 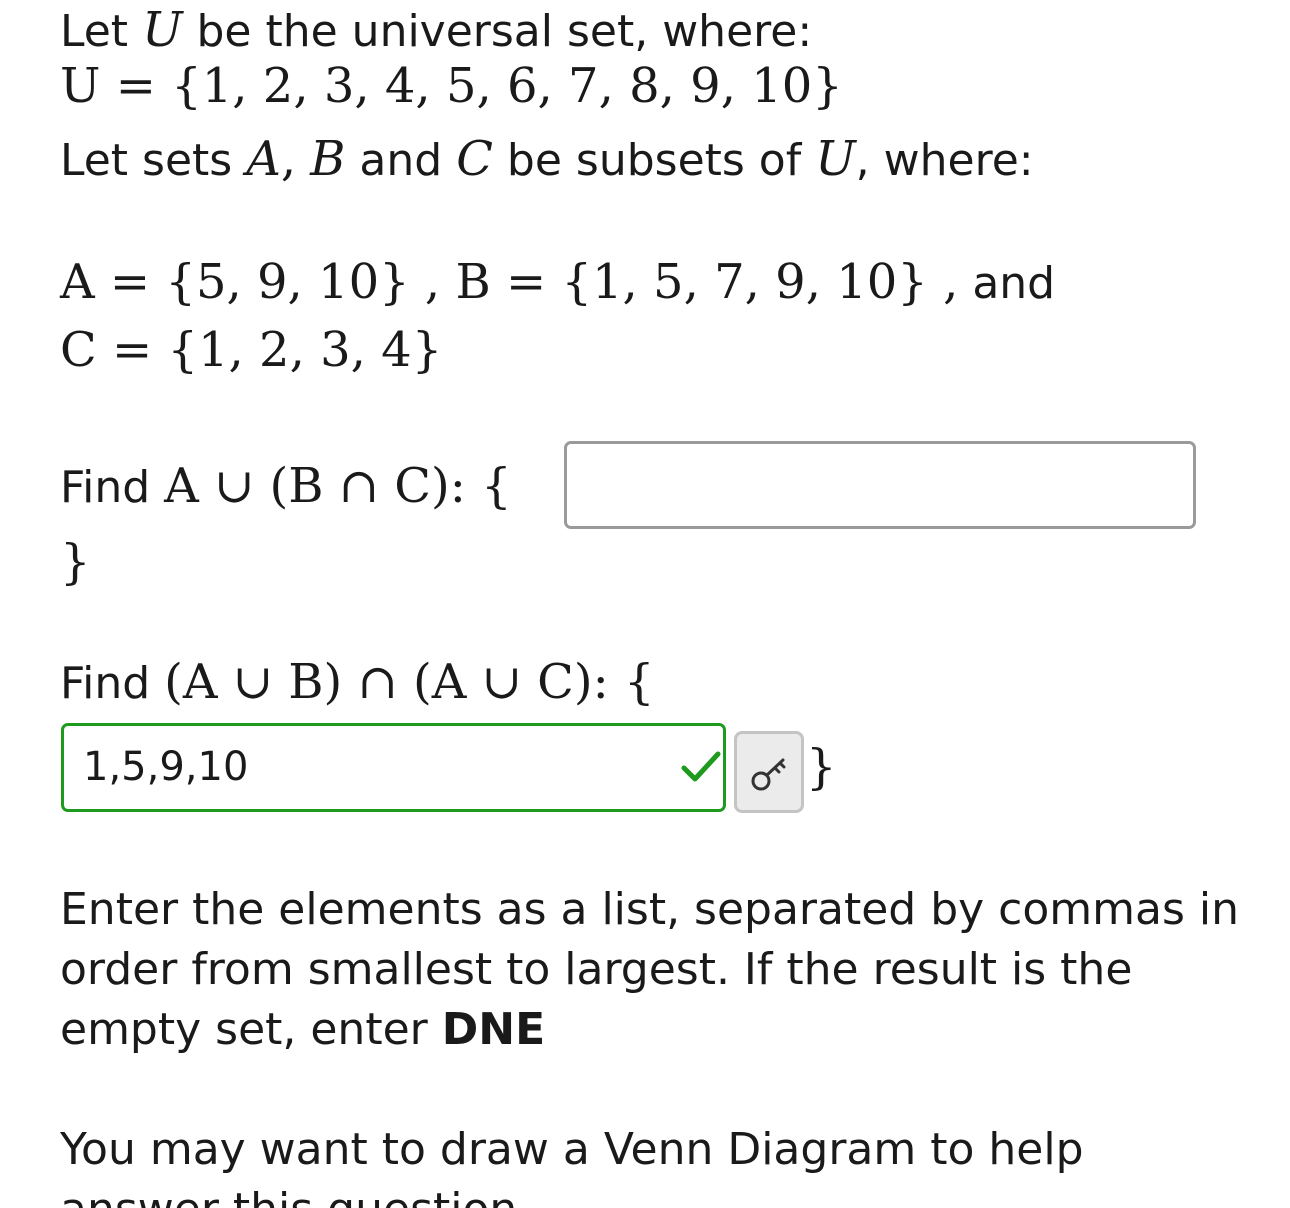 I want to click on question-1-closing-brace: }, so click(x=75, y=562).